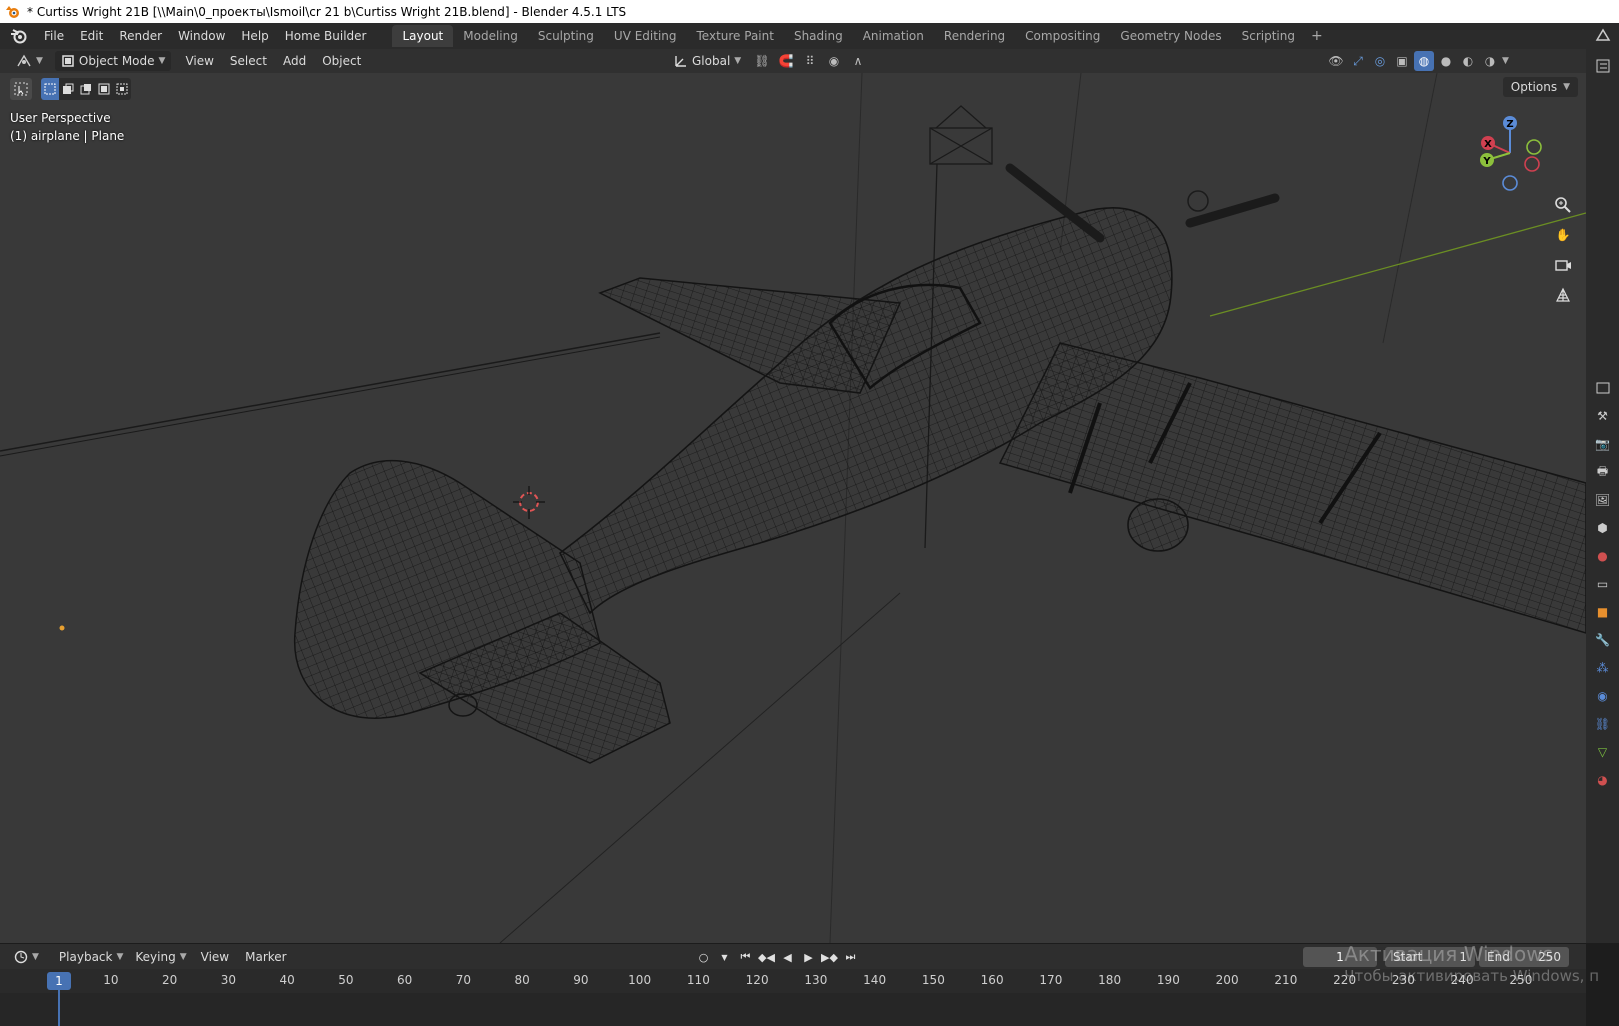 Image resolution: width=1619 pixels, height=1026 pixels. Describe the element at coordinates (341, 61) in the screenshot. I see `viewport-menu-object: Object` at that location.